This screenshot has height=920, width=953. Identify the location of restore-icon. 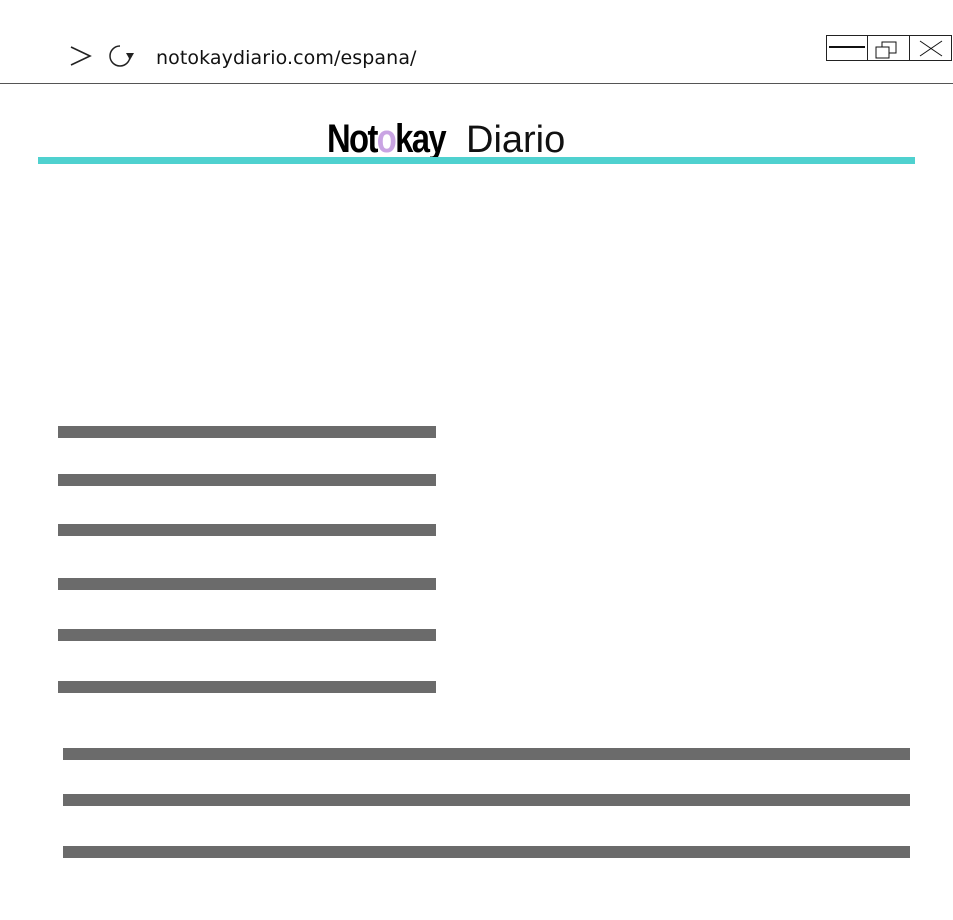
(886, 50).